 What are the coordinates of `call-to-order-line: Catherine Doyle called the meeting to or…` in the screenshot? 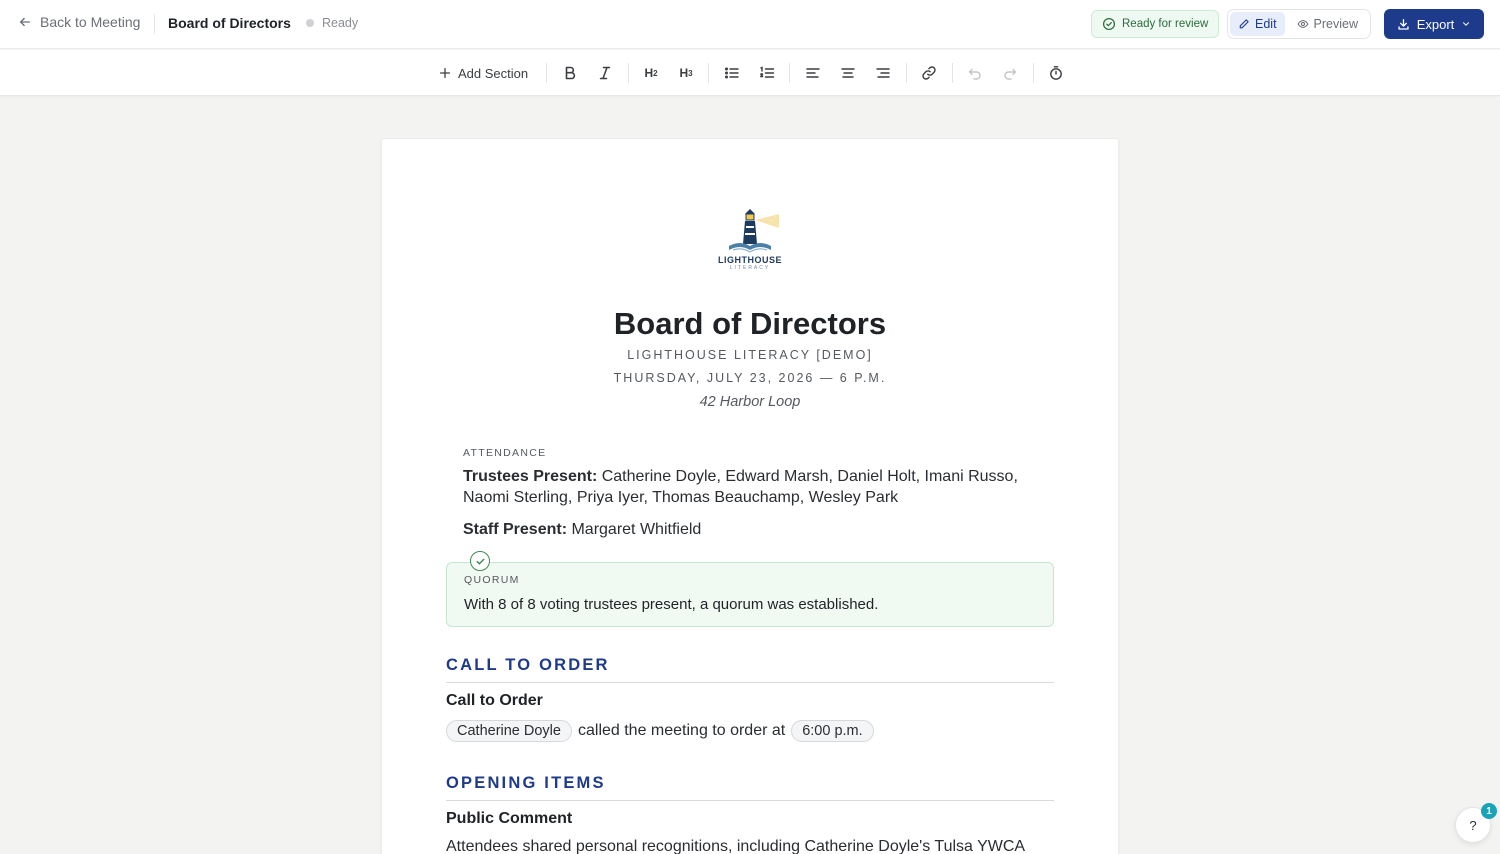 It's located at (660, 731).